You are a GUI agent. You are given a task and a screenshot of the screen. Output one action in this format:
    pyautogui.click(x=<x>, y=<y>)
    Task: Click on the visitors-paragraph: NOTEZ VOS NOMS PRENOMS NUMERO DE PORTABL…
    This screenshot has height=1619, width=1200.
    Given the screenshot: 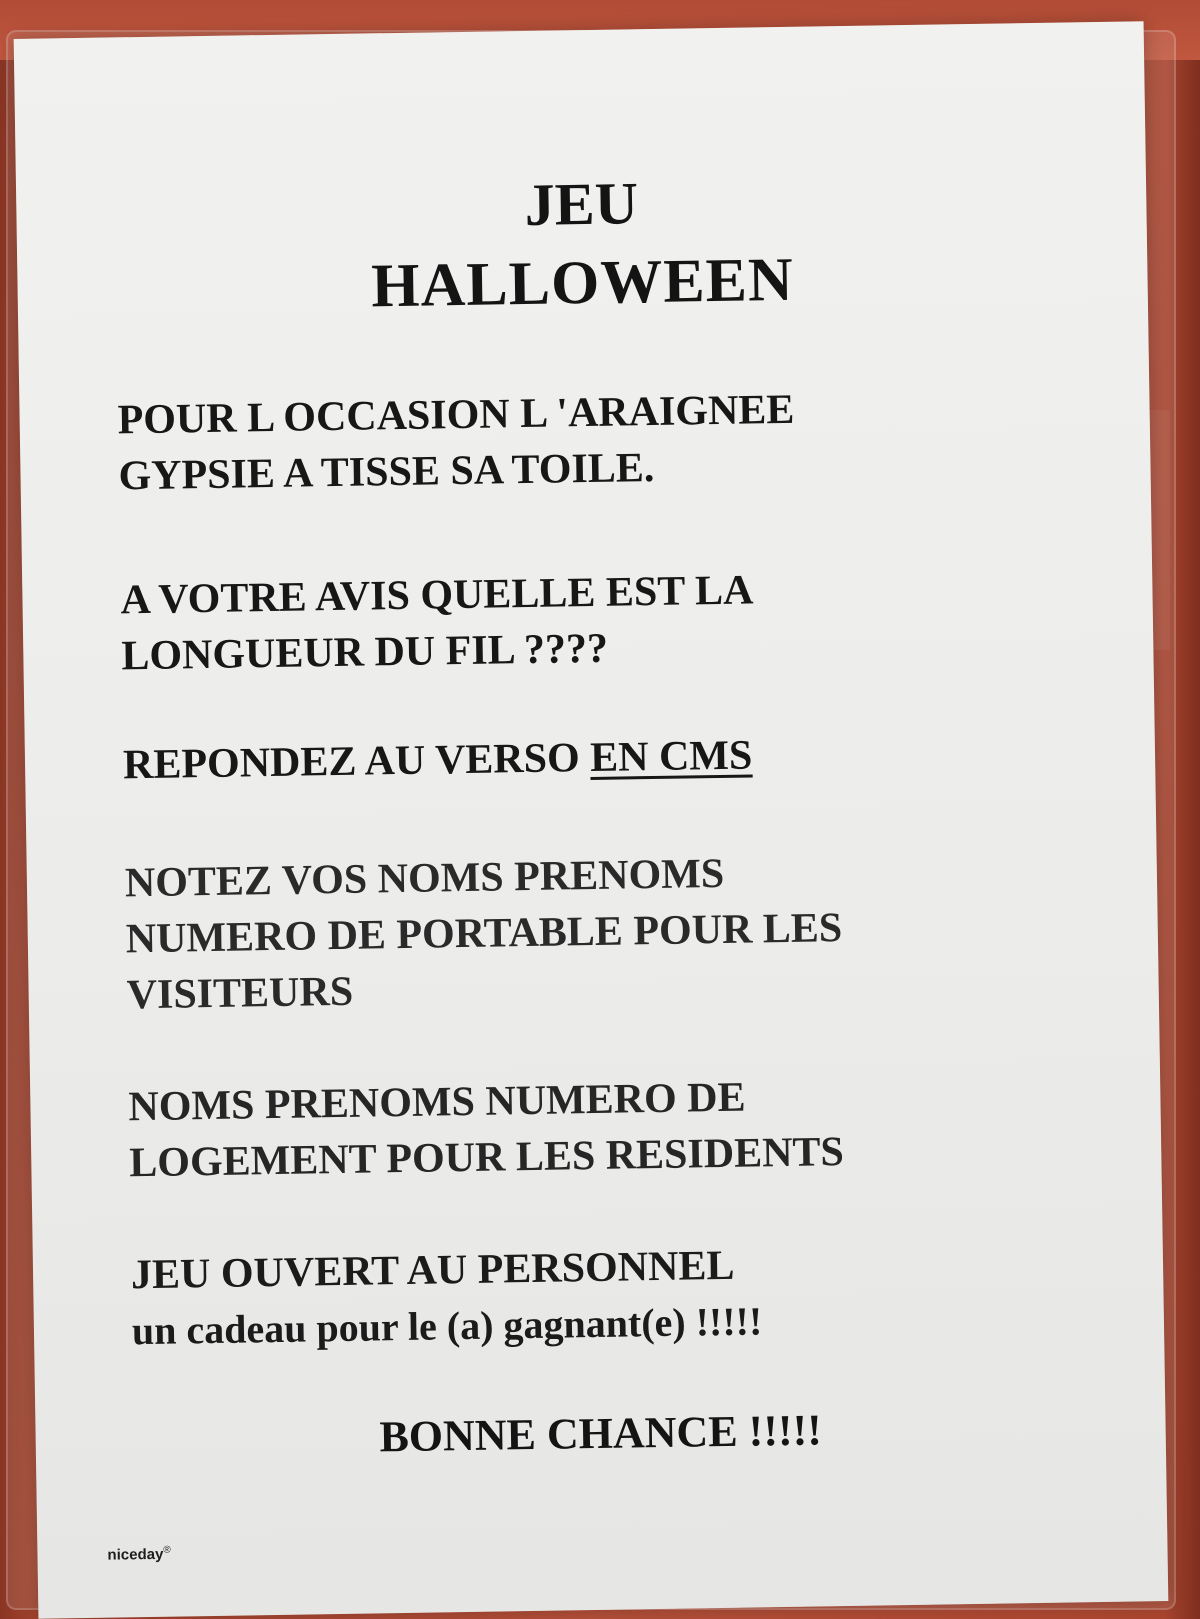 What is the action you would take?
    pyautogui.click(x=611, y=931)
    